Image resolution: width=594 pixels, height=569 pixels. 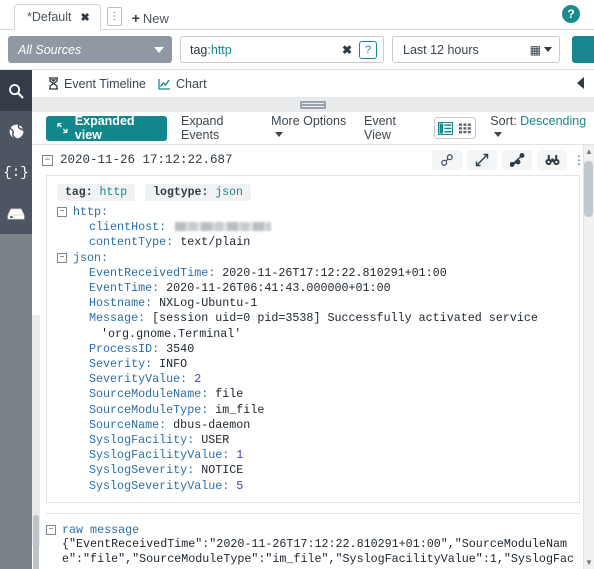 I want to click on rail-buttons: {:}, so click(x=16, y=152).